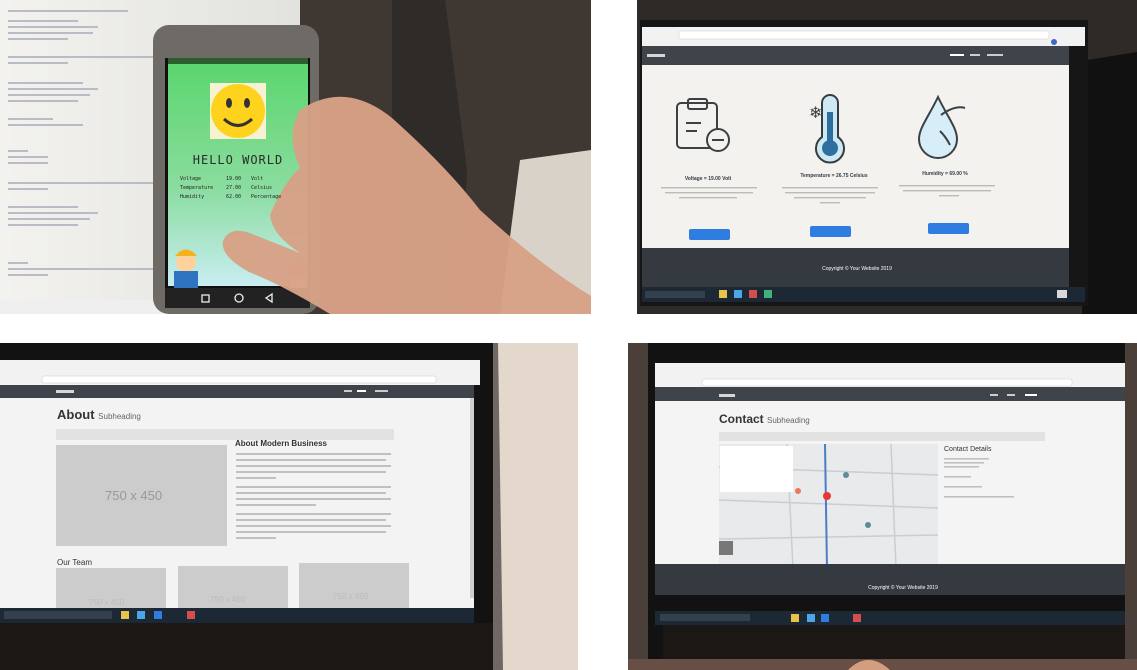 This screenshot has height=670, width=1137. Describe the element at coordinates (948, 228) in the screenshot. I see `humidity-read-more-button` at that location.